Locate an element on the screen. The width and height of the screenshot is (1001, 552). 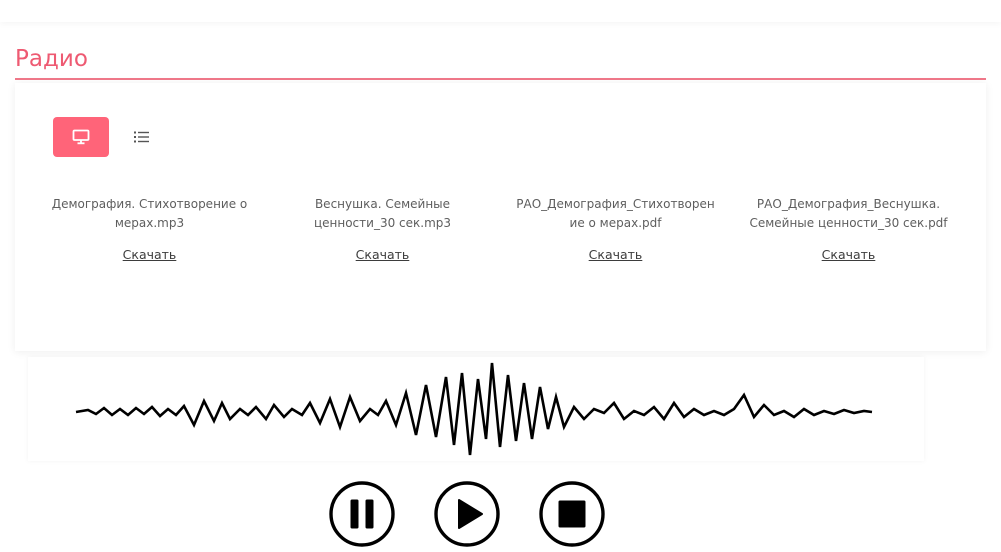
stop-button is located at coordinates (572, 514).